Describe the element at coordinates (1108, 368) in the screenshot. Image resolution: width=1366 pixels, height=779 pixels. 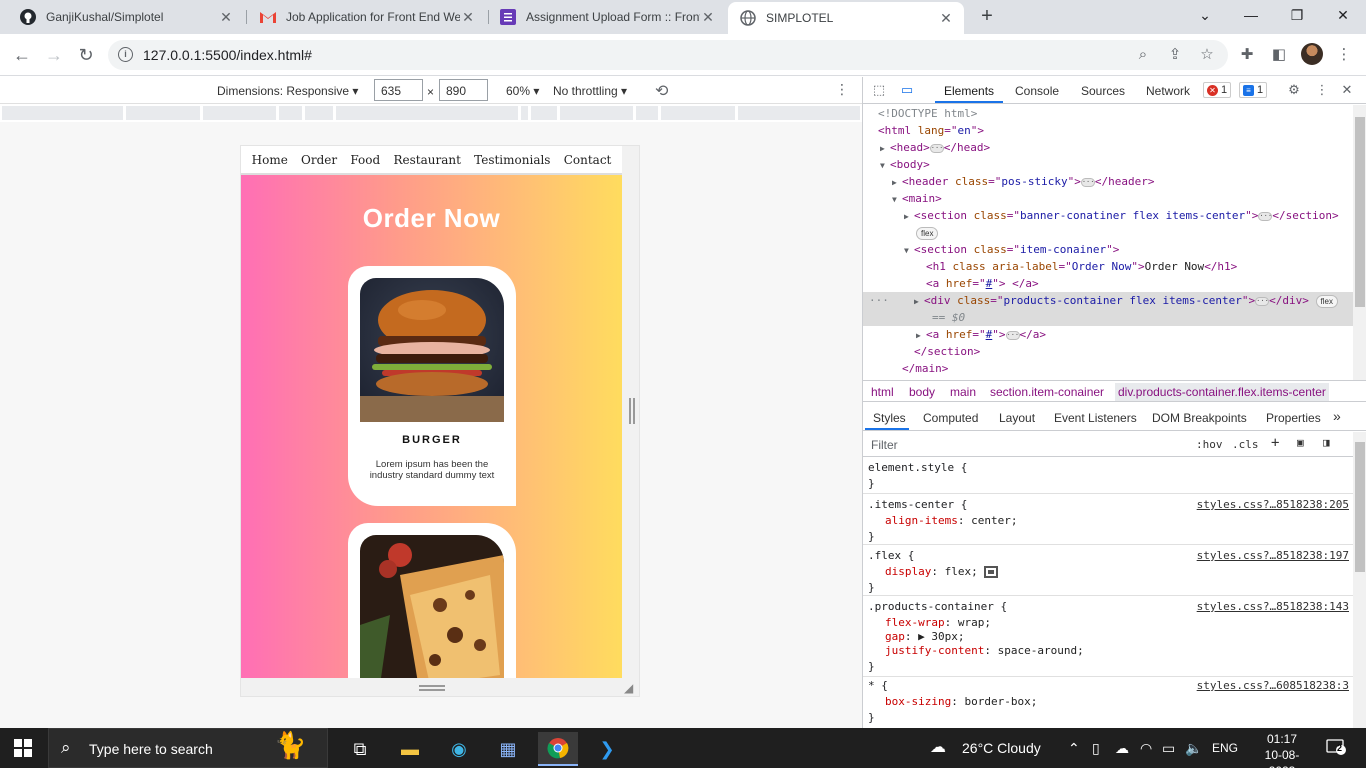
I see `dom-main-close: </main>` at that location.